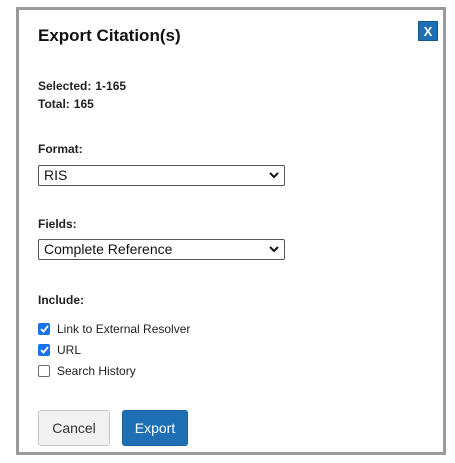 The height and width of the screenshot is (463, 455). I want to click on search-history-checkbox, so click(44, 371).